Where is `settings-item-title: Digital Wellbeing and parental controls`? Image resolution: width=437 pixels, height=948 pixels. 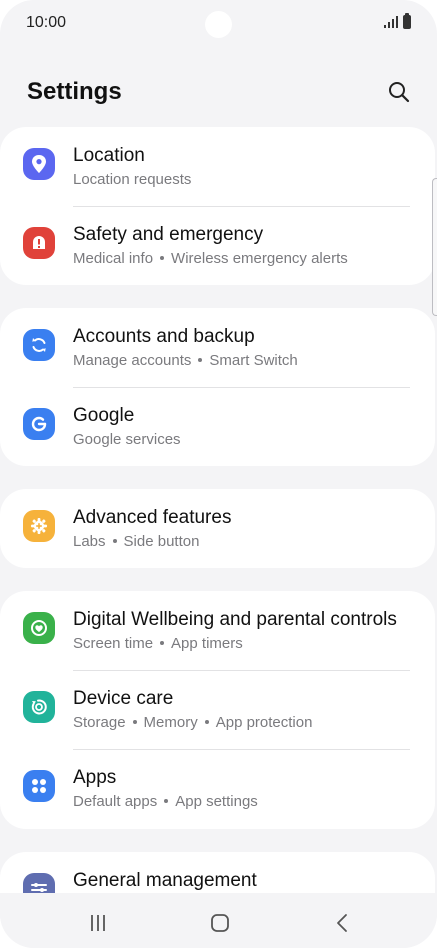
settings-item-title: Digital Wellbeing and parental controls is located at coordinates (235, 619).